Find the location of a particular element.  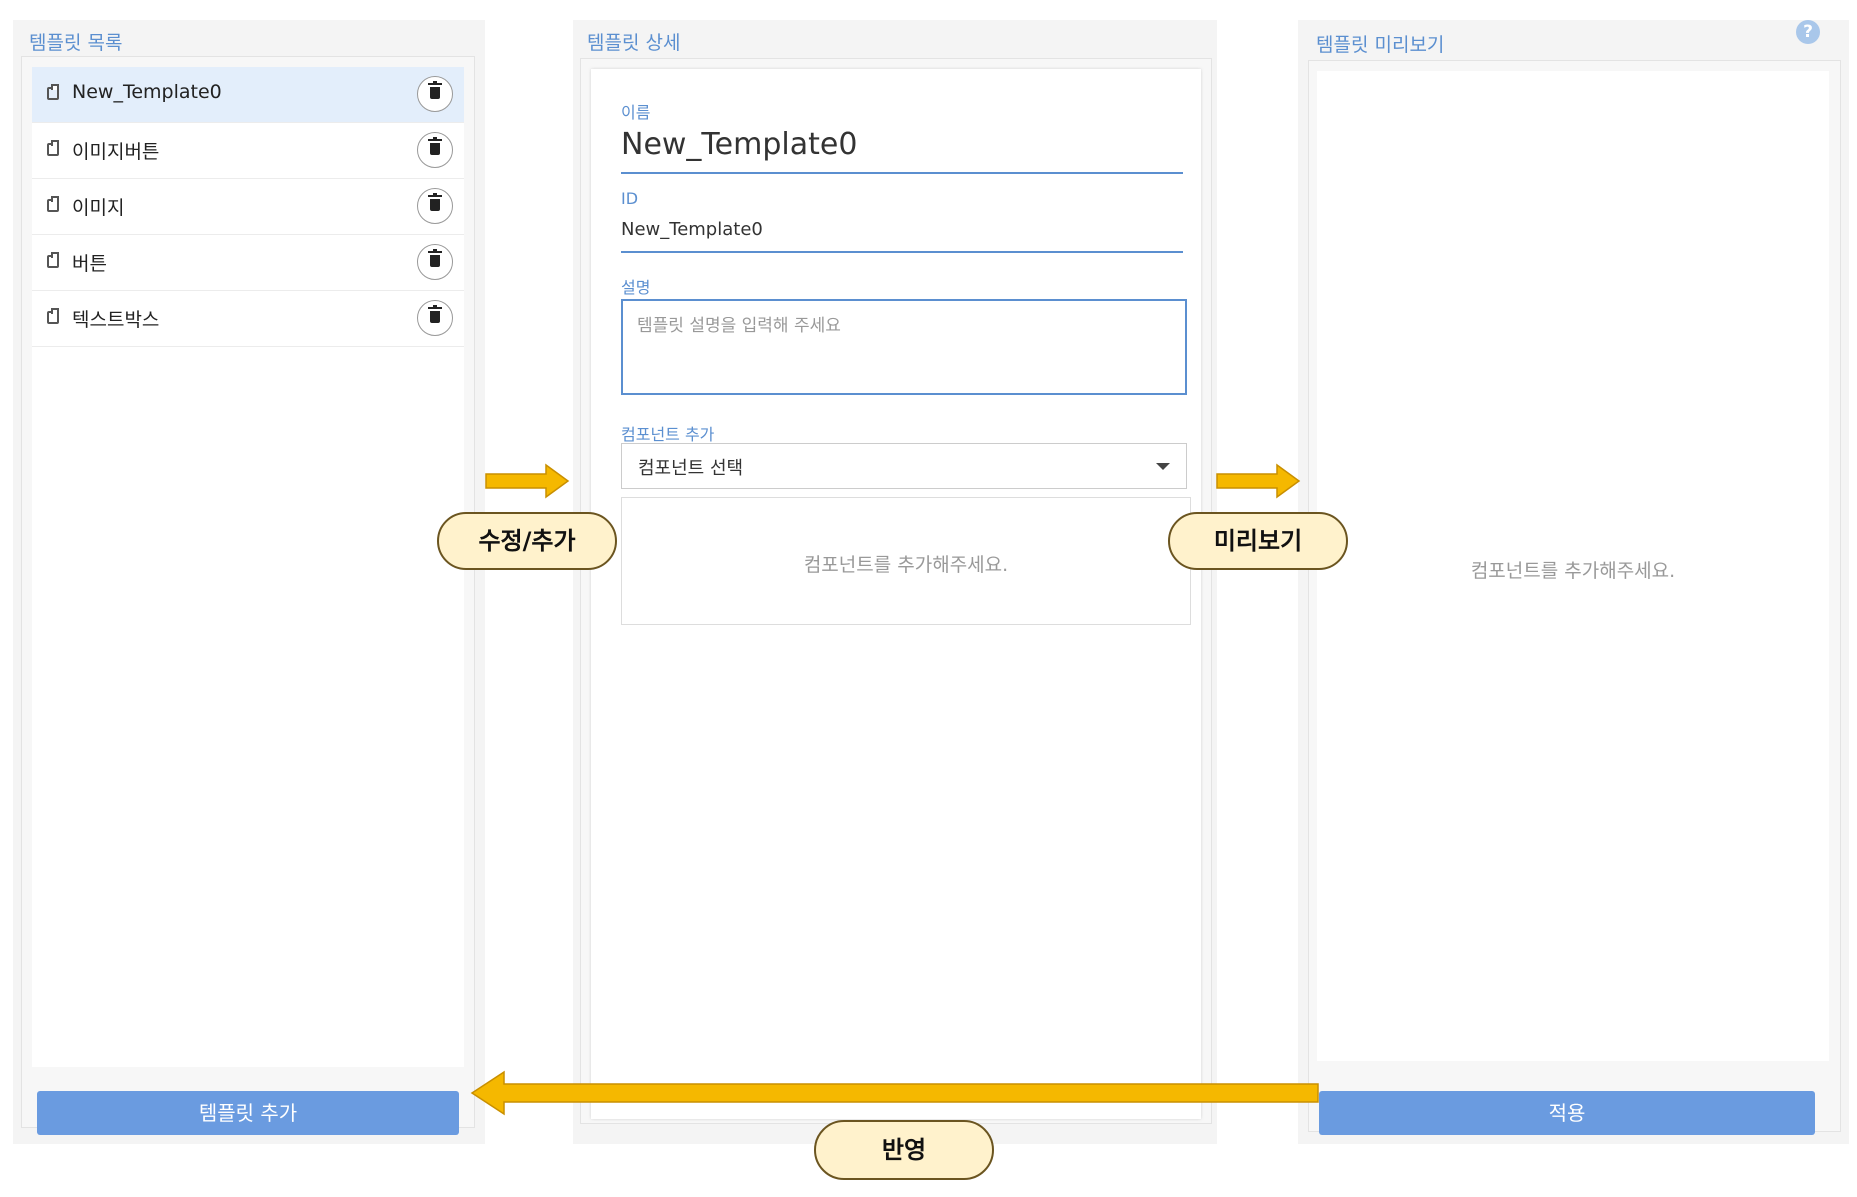

preview-empty-text: 컴포넌트를 추가해주세요. is located at coordinates (1573, 571).